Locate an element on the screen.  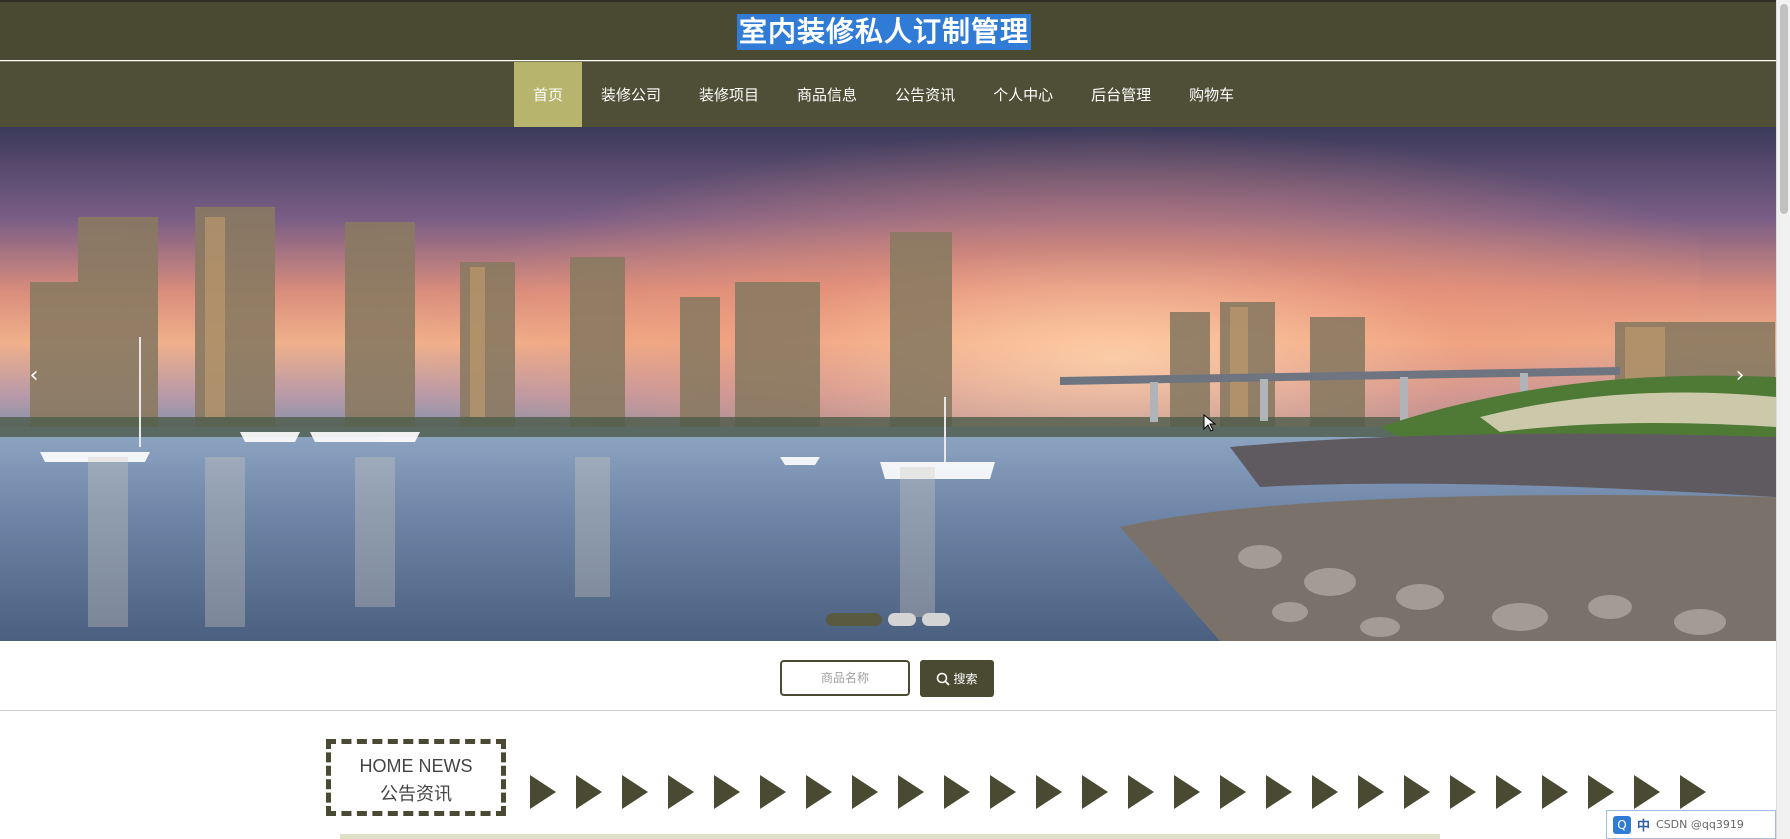
decorative-triangle-row is located at coordinates (1128, 794).